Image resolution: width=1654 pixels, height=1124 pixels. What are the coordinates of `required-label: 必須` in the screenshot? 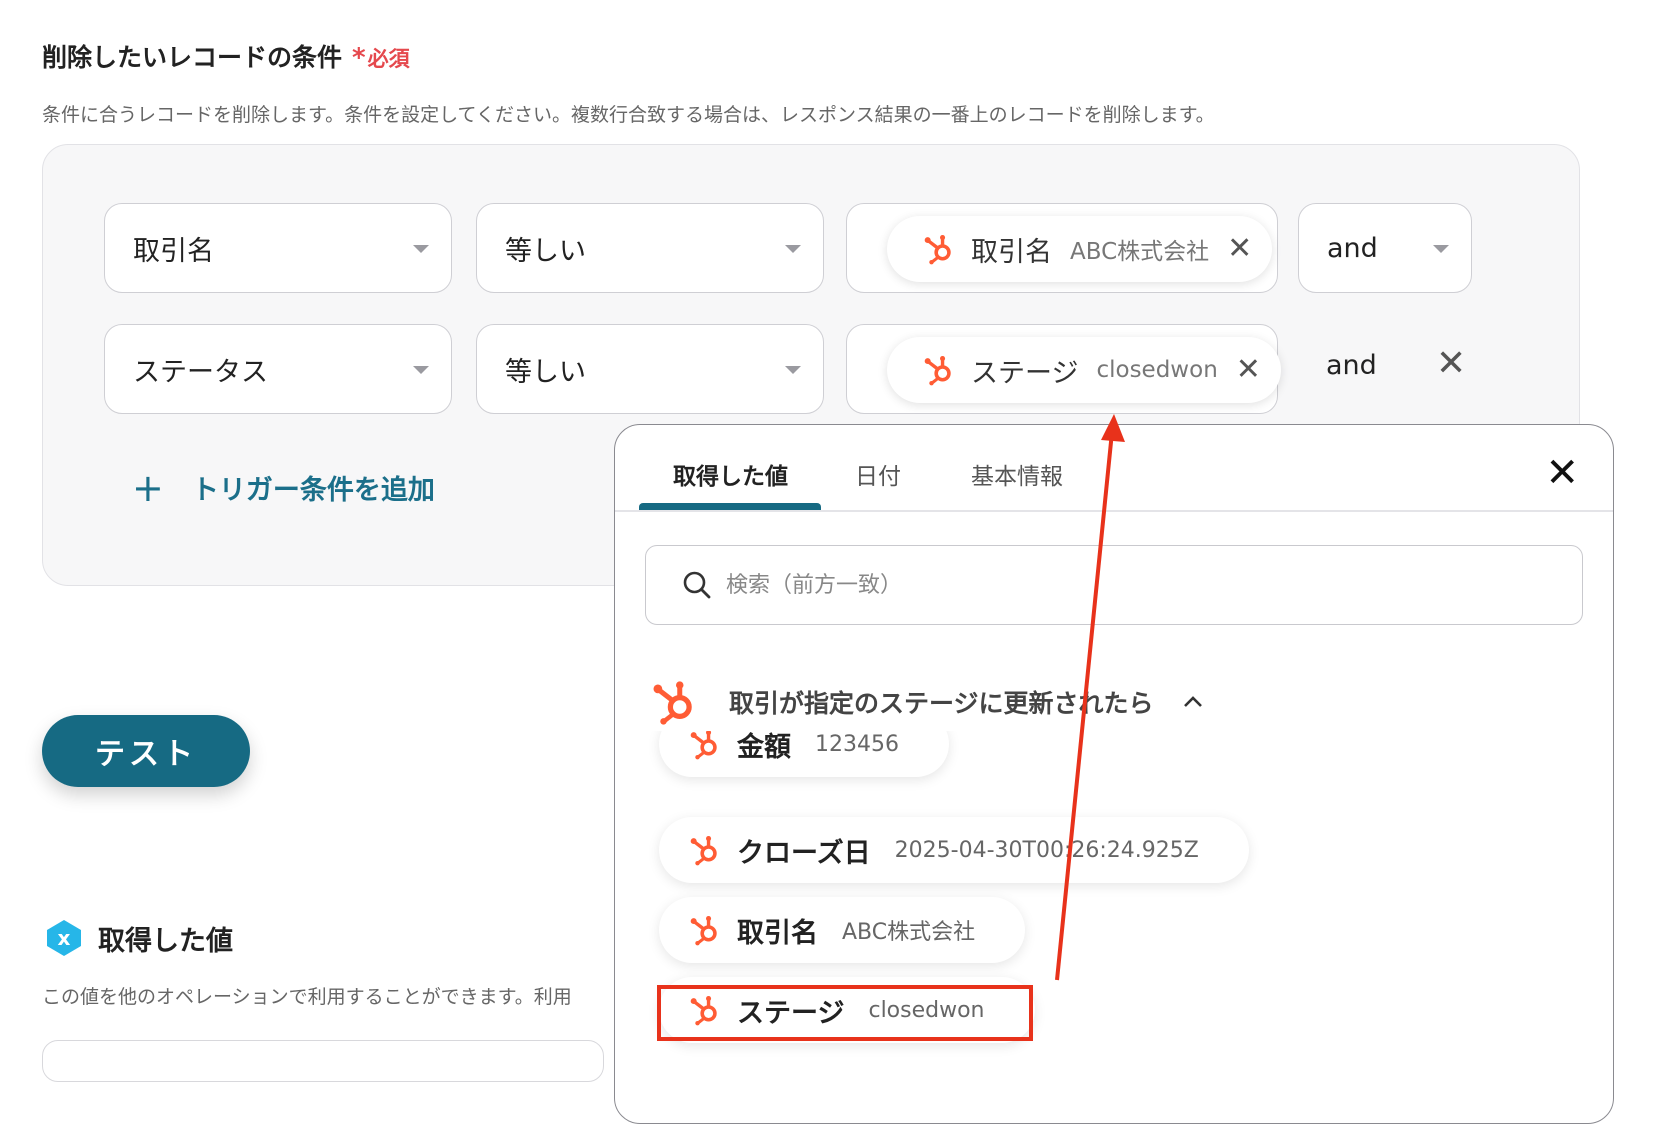 It's located at (388, 59).